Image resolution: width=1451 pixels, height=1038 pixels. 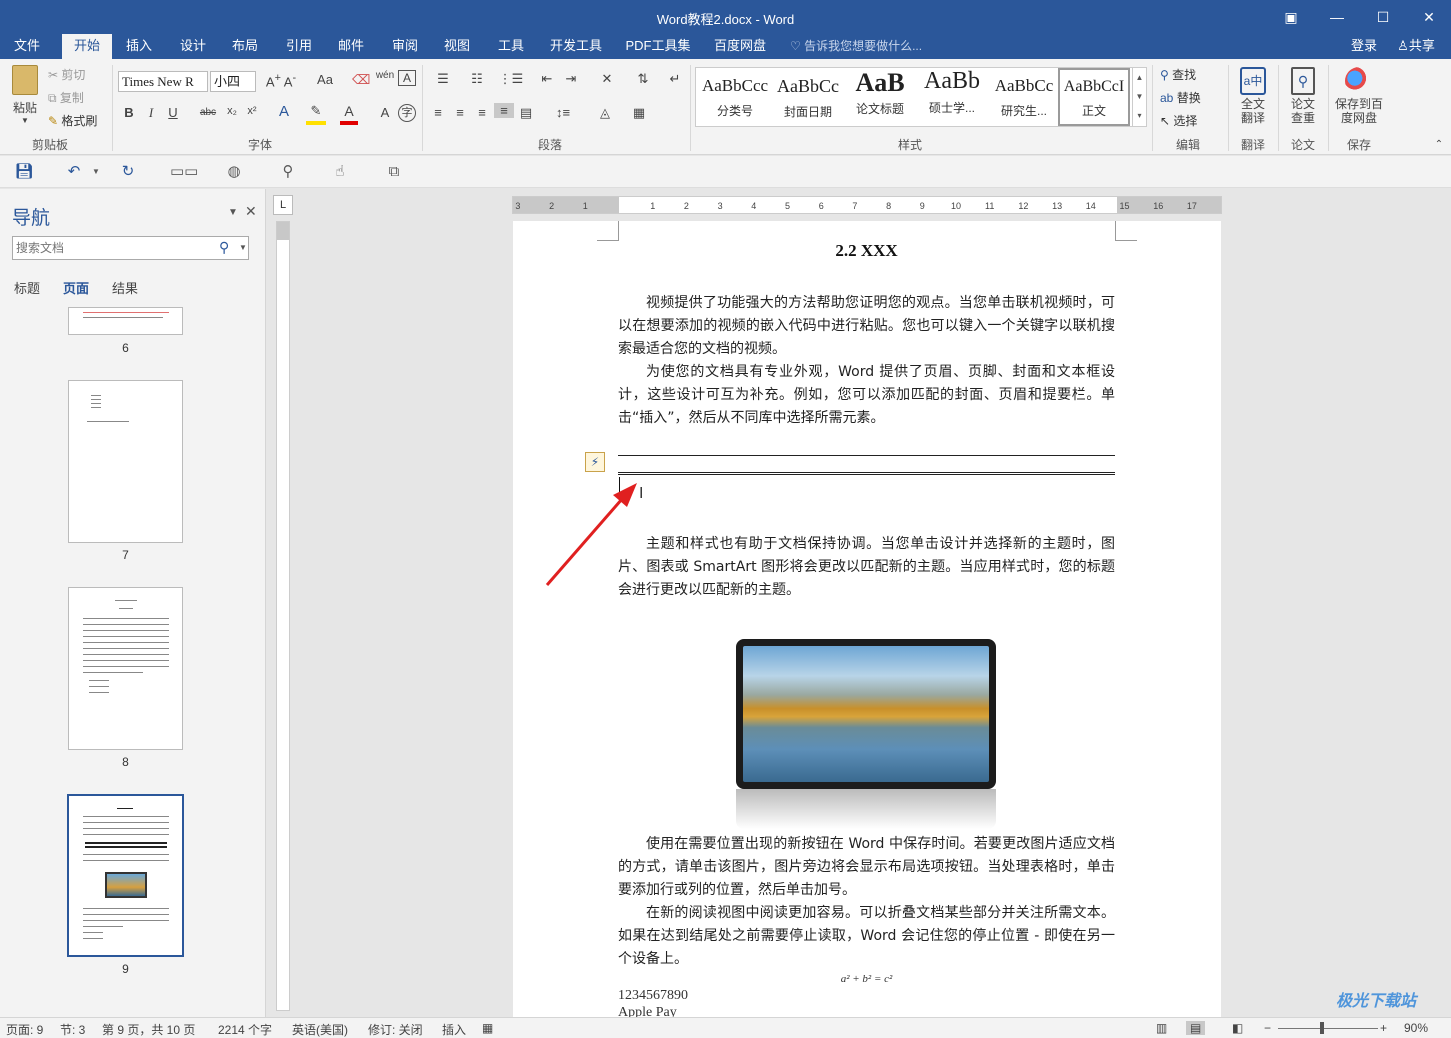 What do you see at coordinates (76, 287) in the screenshot?
I see `nav-tab-pages: 页面` at bounding box center [76, 287].